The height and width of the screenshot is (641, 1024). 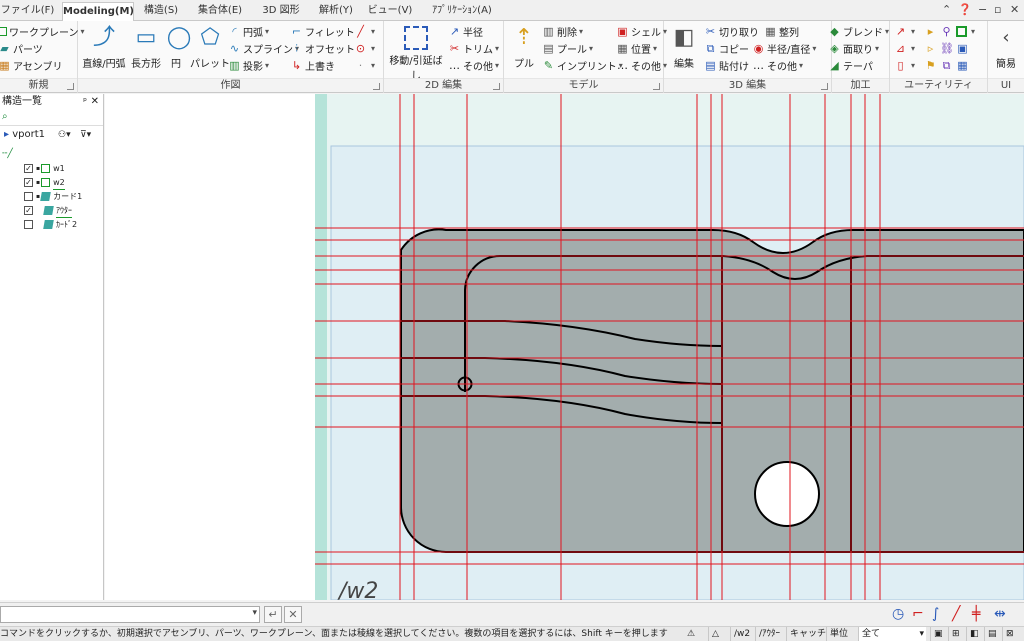 I want to click on cancel-button: ✕, so click(x=293, y=614).